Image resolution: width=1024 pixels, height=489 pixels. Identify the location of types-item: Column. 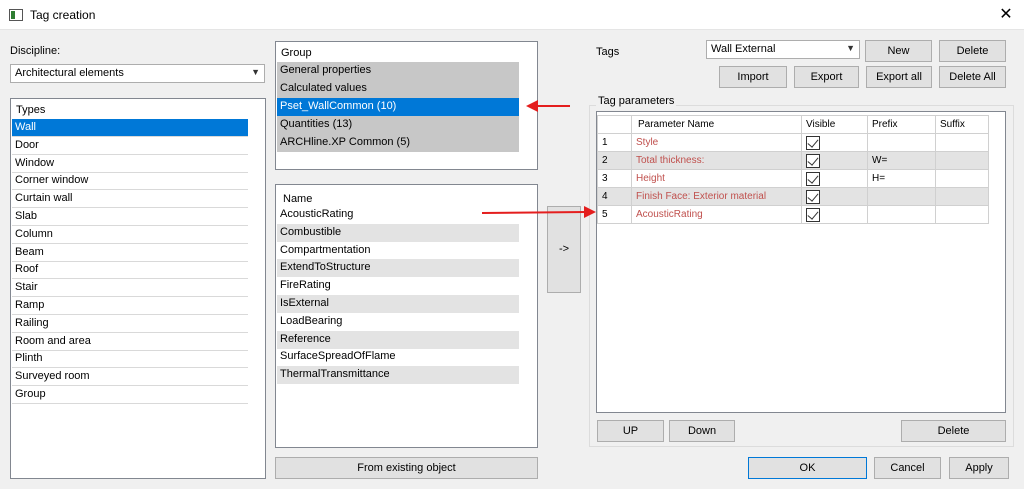
(130, 235).